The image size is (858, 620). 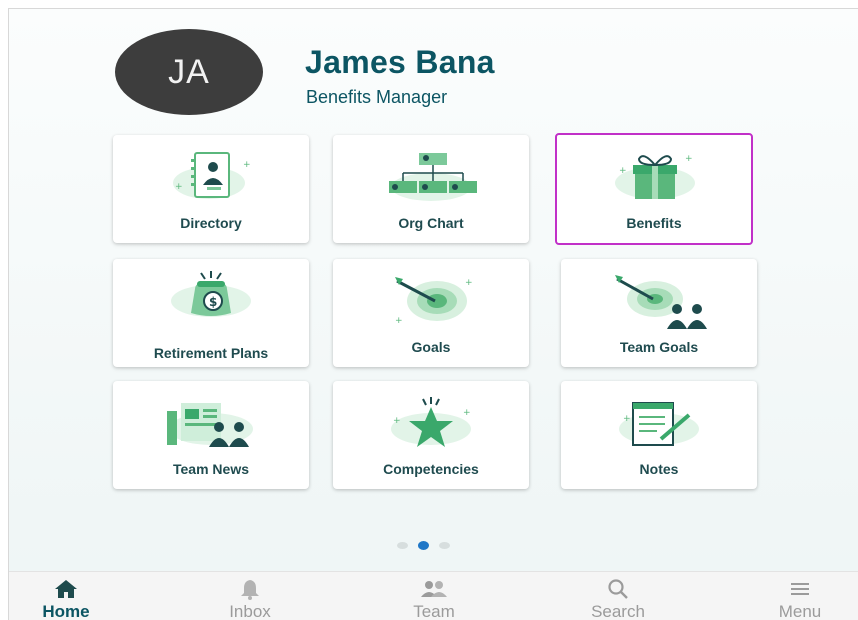 I want to click on money-bag-icon: $, so click(x=211, y=294).